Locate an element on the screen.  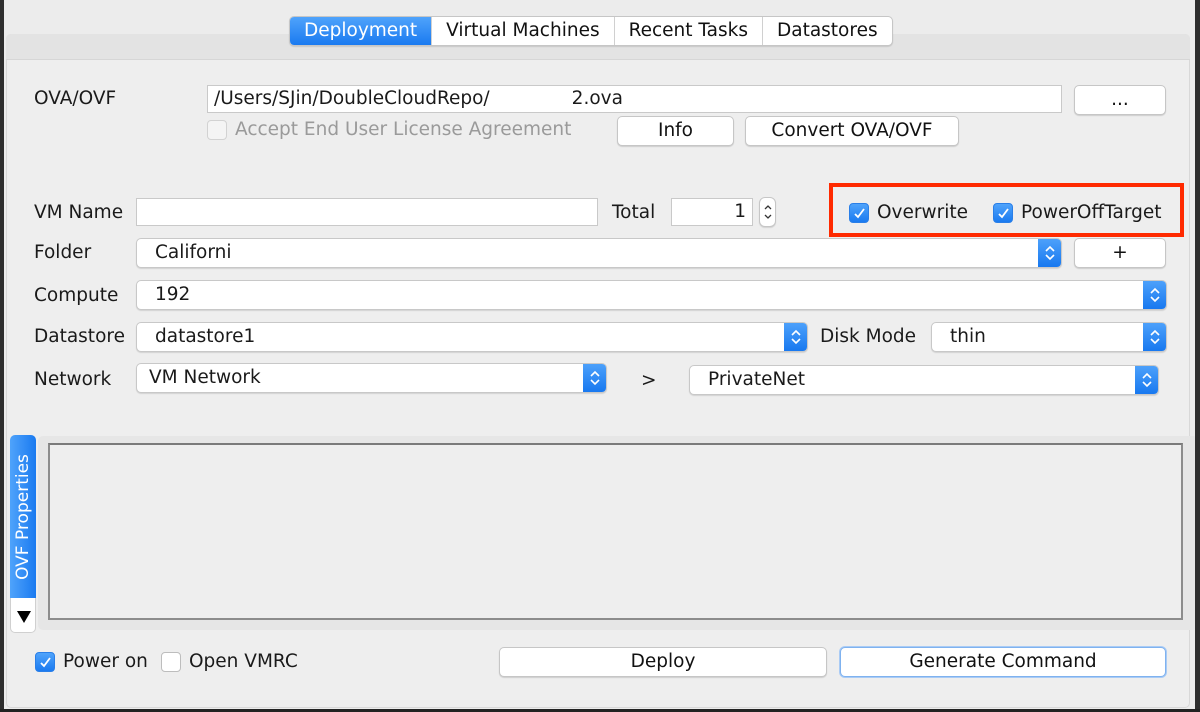
network-target-select: PrivateNet is located at coordinates (924, 380).